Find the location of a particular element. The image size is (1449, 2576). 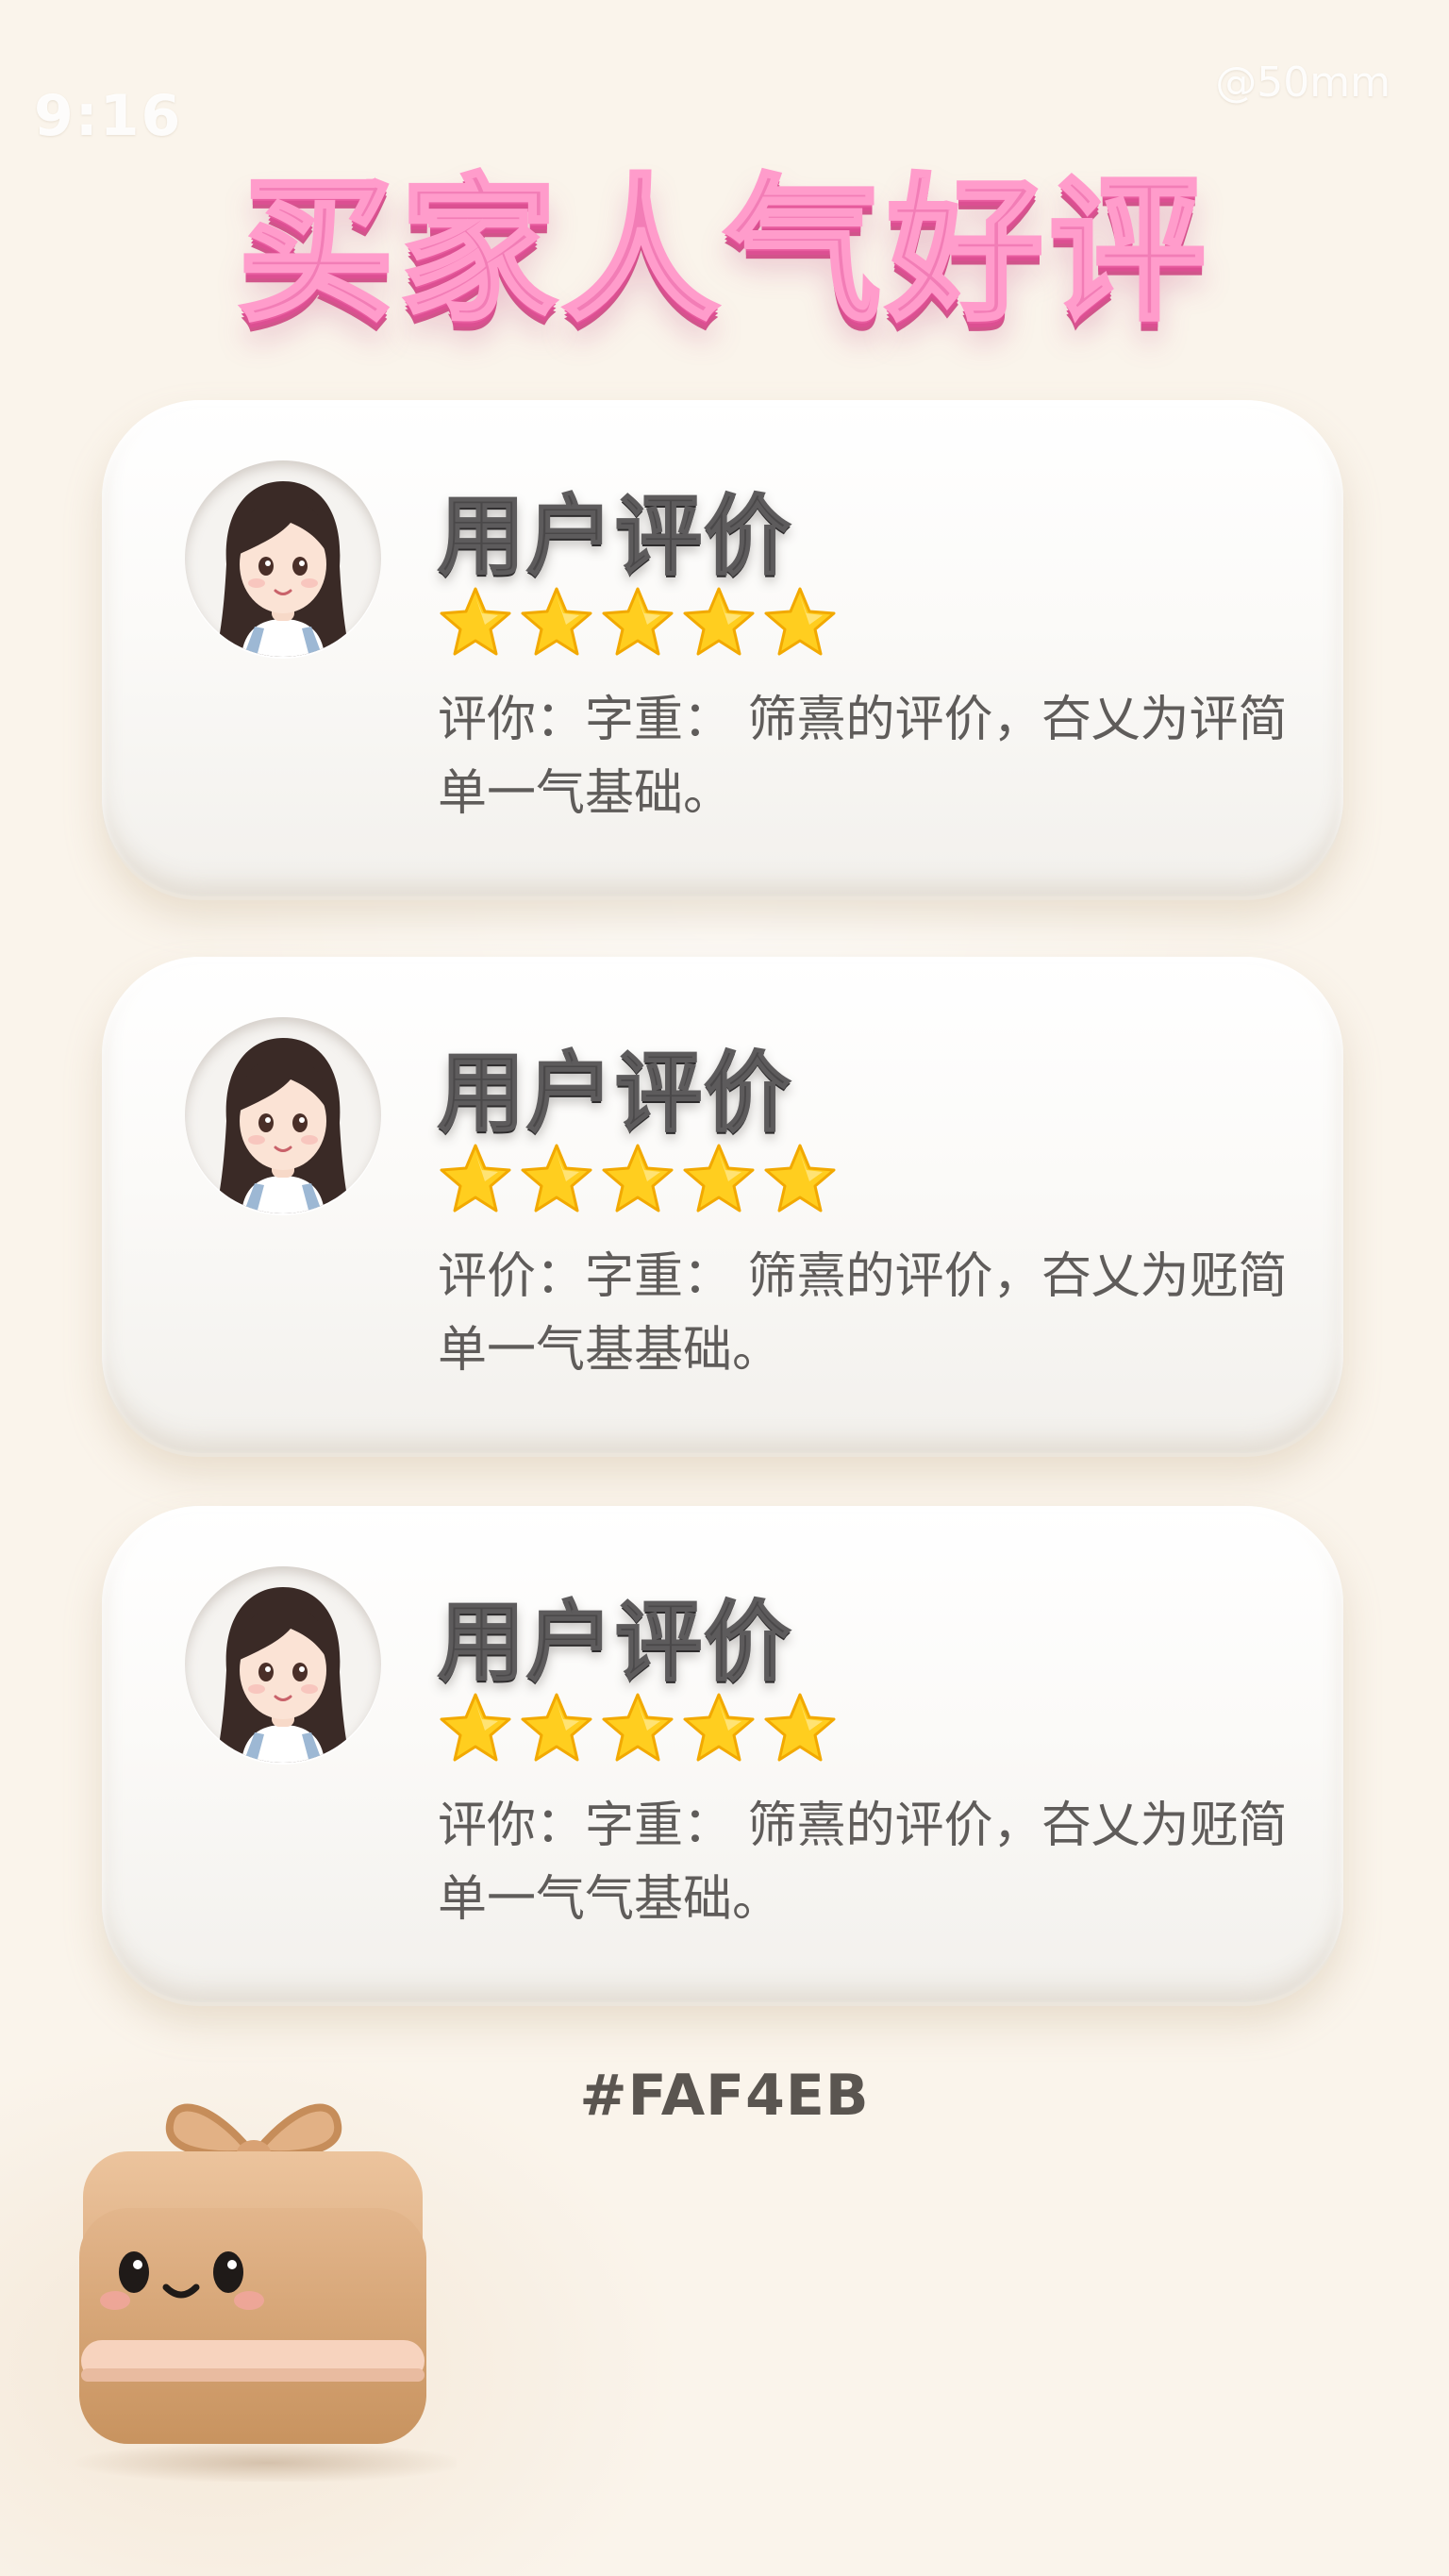

lens-watermark: @50mm is located at coordinates (1303, 83).